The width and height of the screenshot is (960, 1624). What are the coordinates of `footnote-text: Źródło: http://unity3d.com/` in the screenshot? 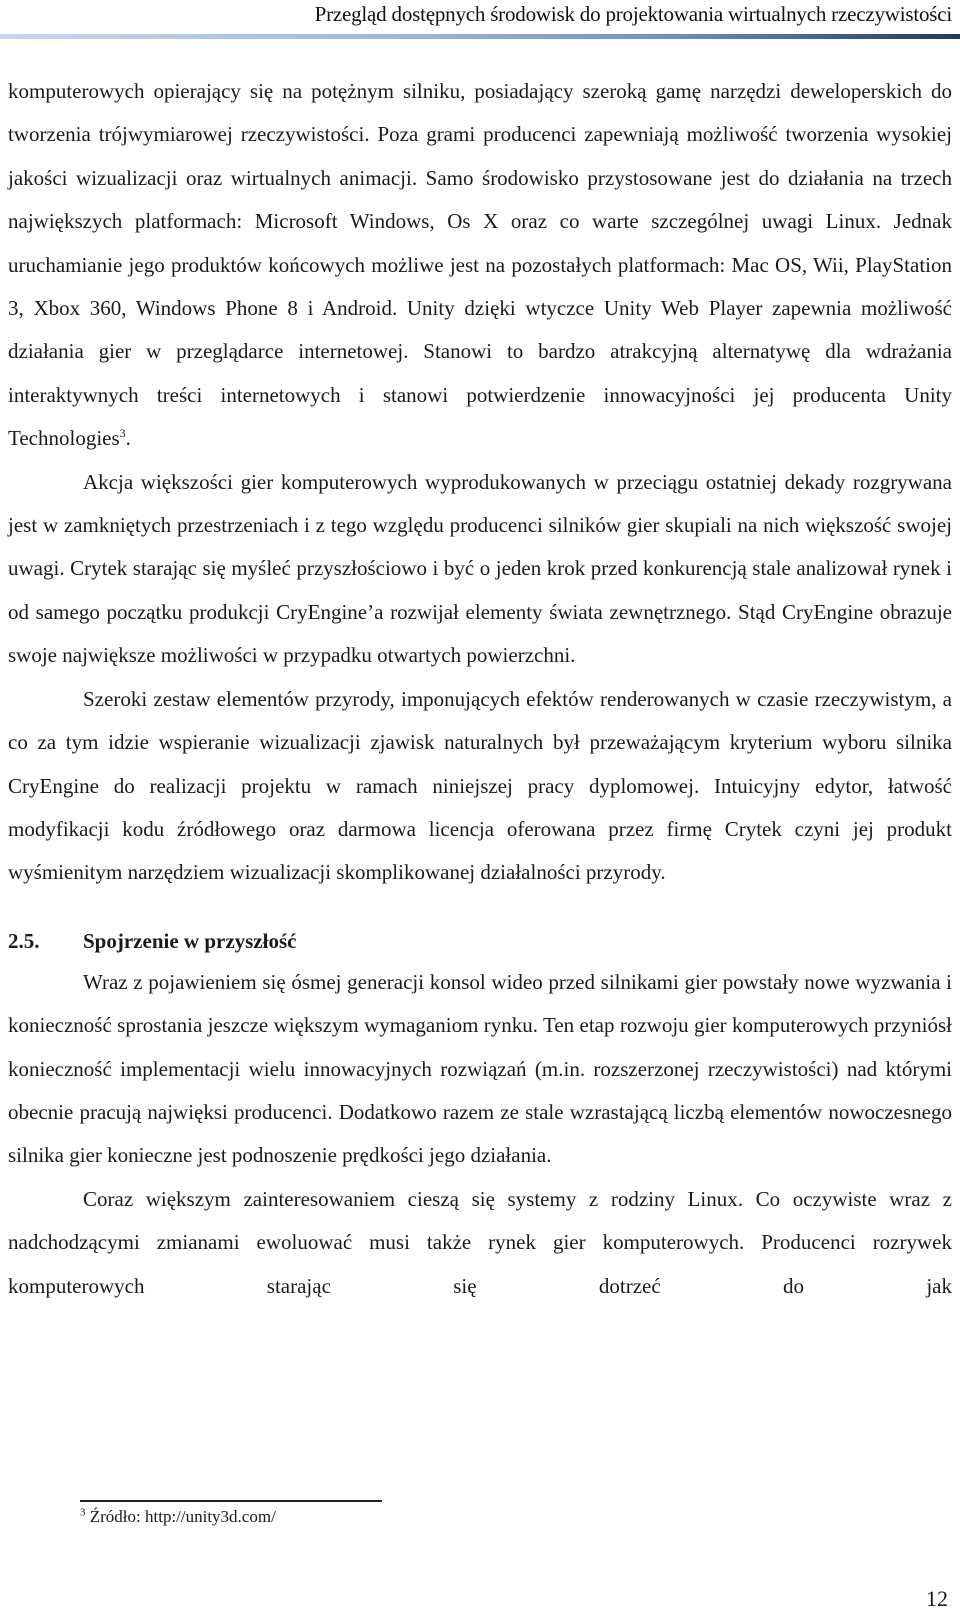 It's located at (180, 1516).